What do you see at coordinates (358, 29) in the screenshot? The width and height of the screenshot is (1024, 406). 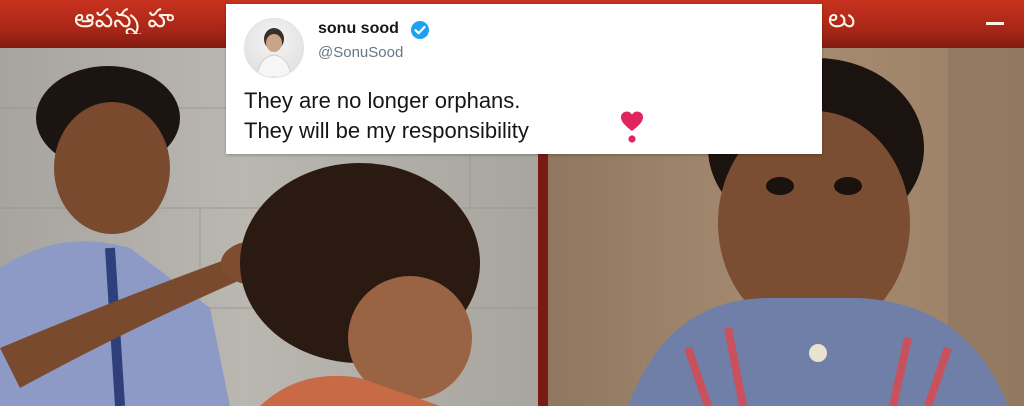 I see `author-name: sonu sood` at bounding box center [358, 29].